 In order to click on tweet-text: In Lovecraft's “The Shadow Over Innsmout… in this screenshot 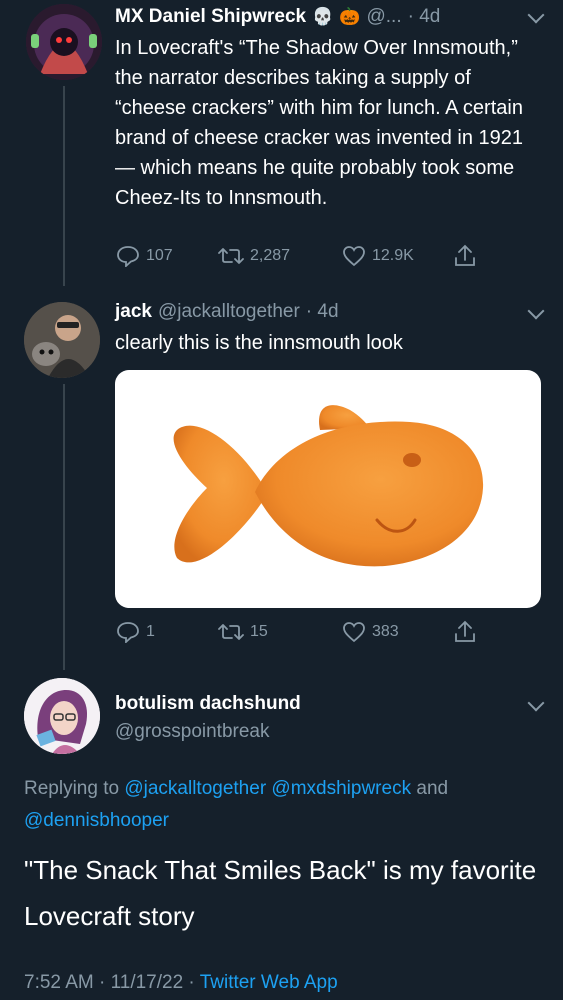, I will do `click(319, 123)`.